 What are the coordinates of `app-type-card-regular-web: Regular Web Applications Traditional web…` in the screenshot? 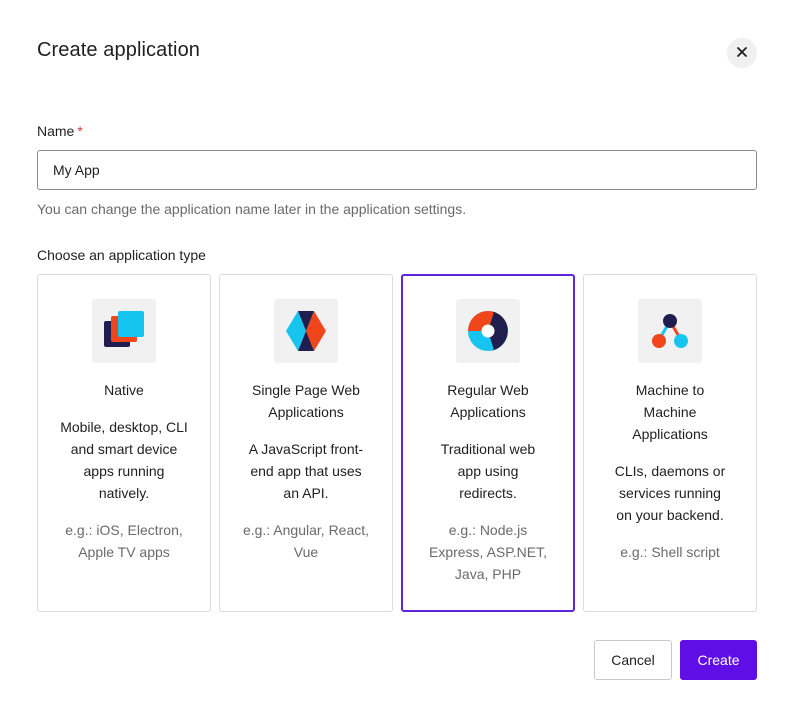 It's located at (488, 443).